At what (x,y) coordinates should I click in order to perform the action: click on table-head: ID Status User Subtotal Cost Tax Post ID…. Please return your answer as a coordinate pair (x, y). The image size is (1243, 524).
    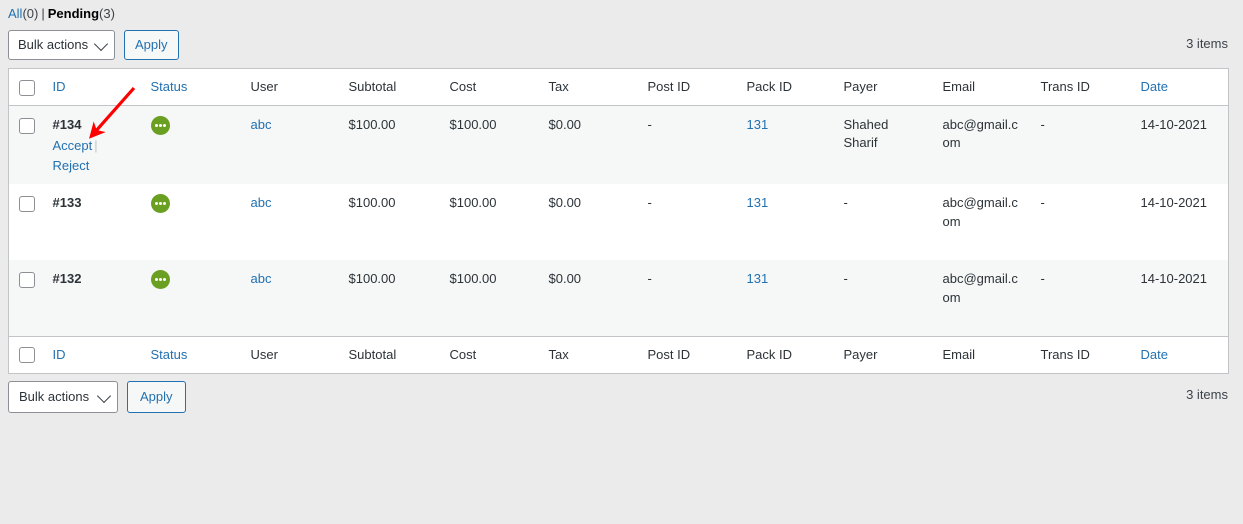
    Looking at the image, I should click on (618, 87).